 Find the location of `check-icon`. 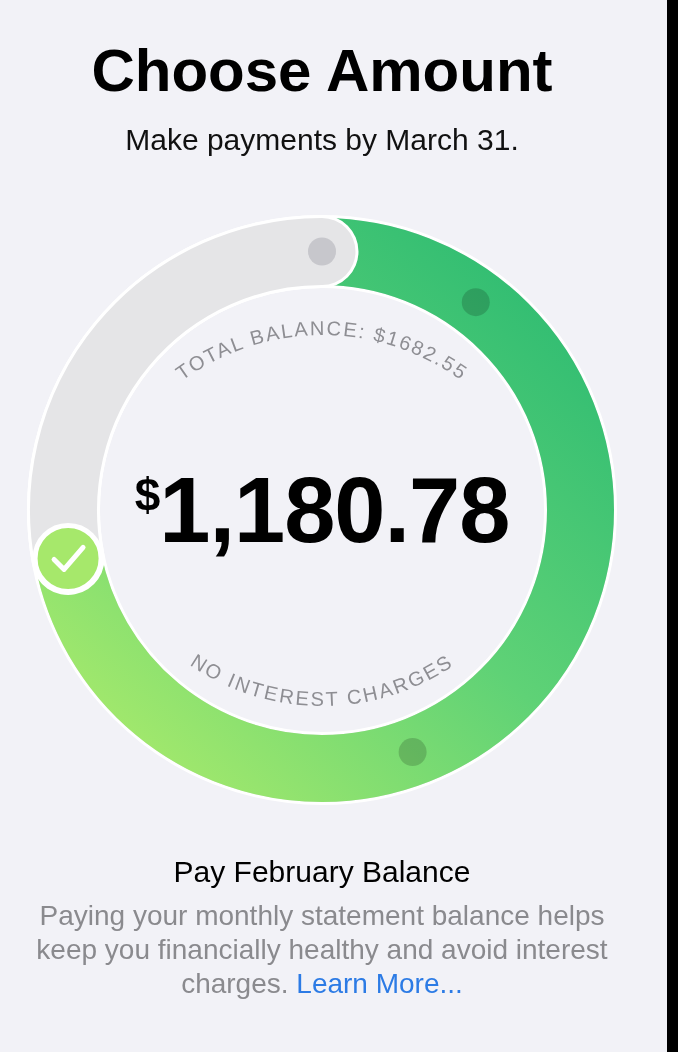

check-icon is located at coordinates (68, 558).